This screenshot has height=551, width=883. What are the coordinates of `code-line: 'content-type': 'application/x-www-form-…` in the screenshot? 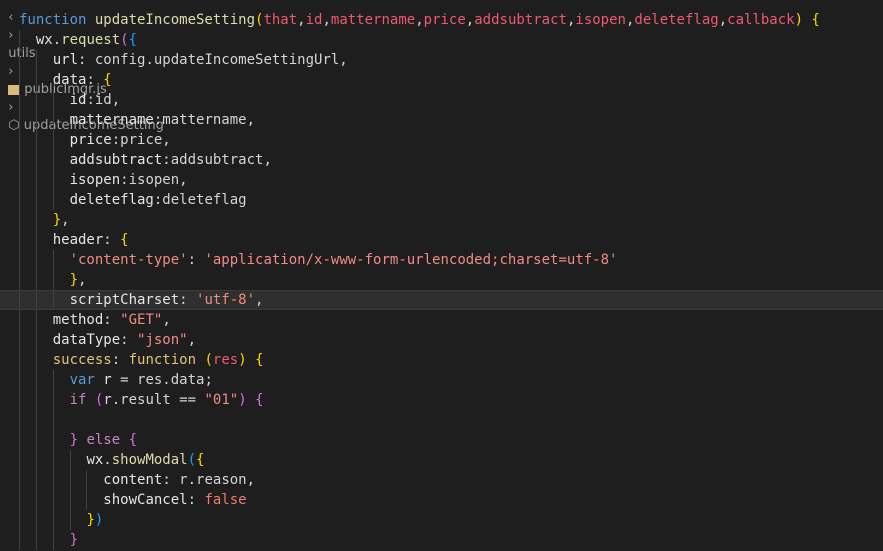 It's located at (441, 260).